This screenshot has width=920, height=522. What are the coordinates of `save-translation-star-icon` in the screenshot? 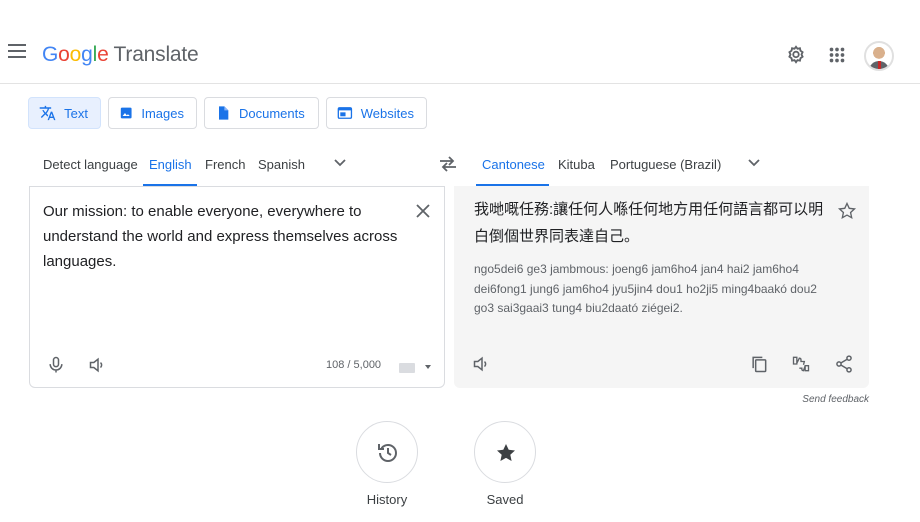 It's located at (847, 211).